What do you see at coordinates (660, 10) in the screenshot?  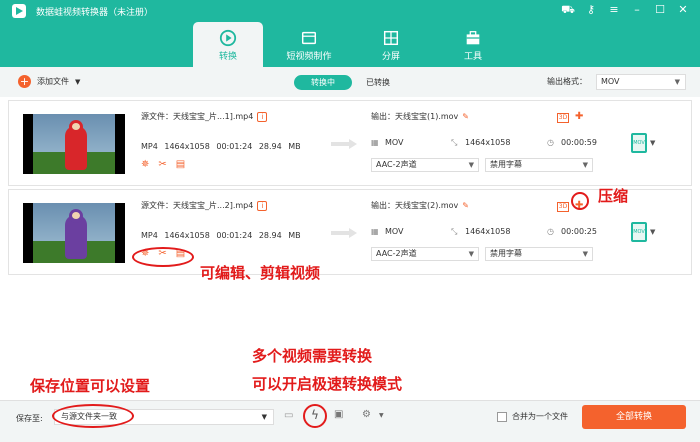 I see `maximize-icon: ☐` at bounding box center [660, 10].